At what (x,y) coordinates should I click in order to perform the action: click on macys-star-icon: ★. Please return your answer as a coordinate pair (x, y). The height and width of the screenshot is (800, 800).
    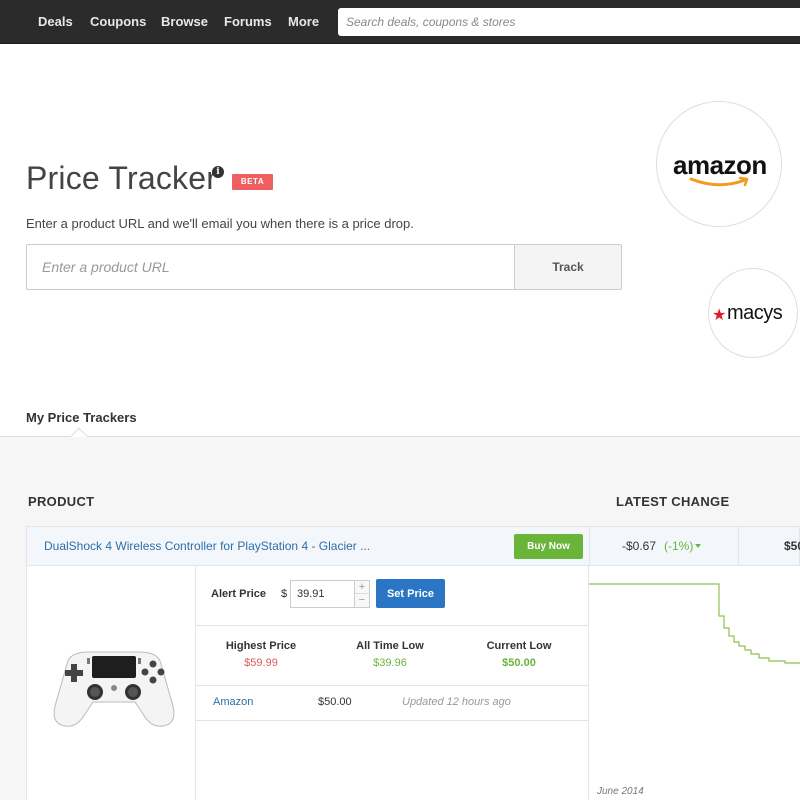
    Looking at the image, I should click on (719, 315).